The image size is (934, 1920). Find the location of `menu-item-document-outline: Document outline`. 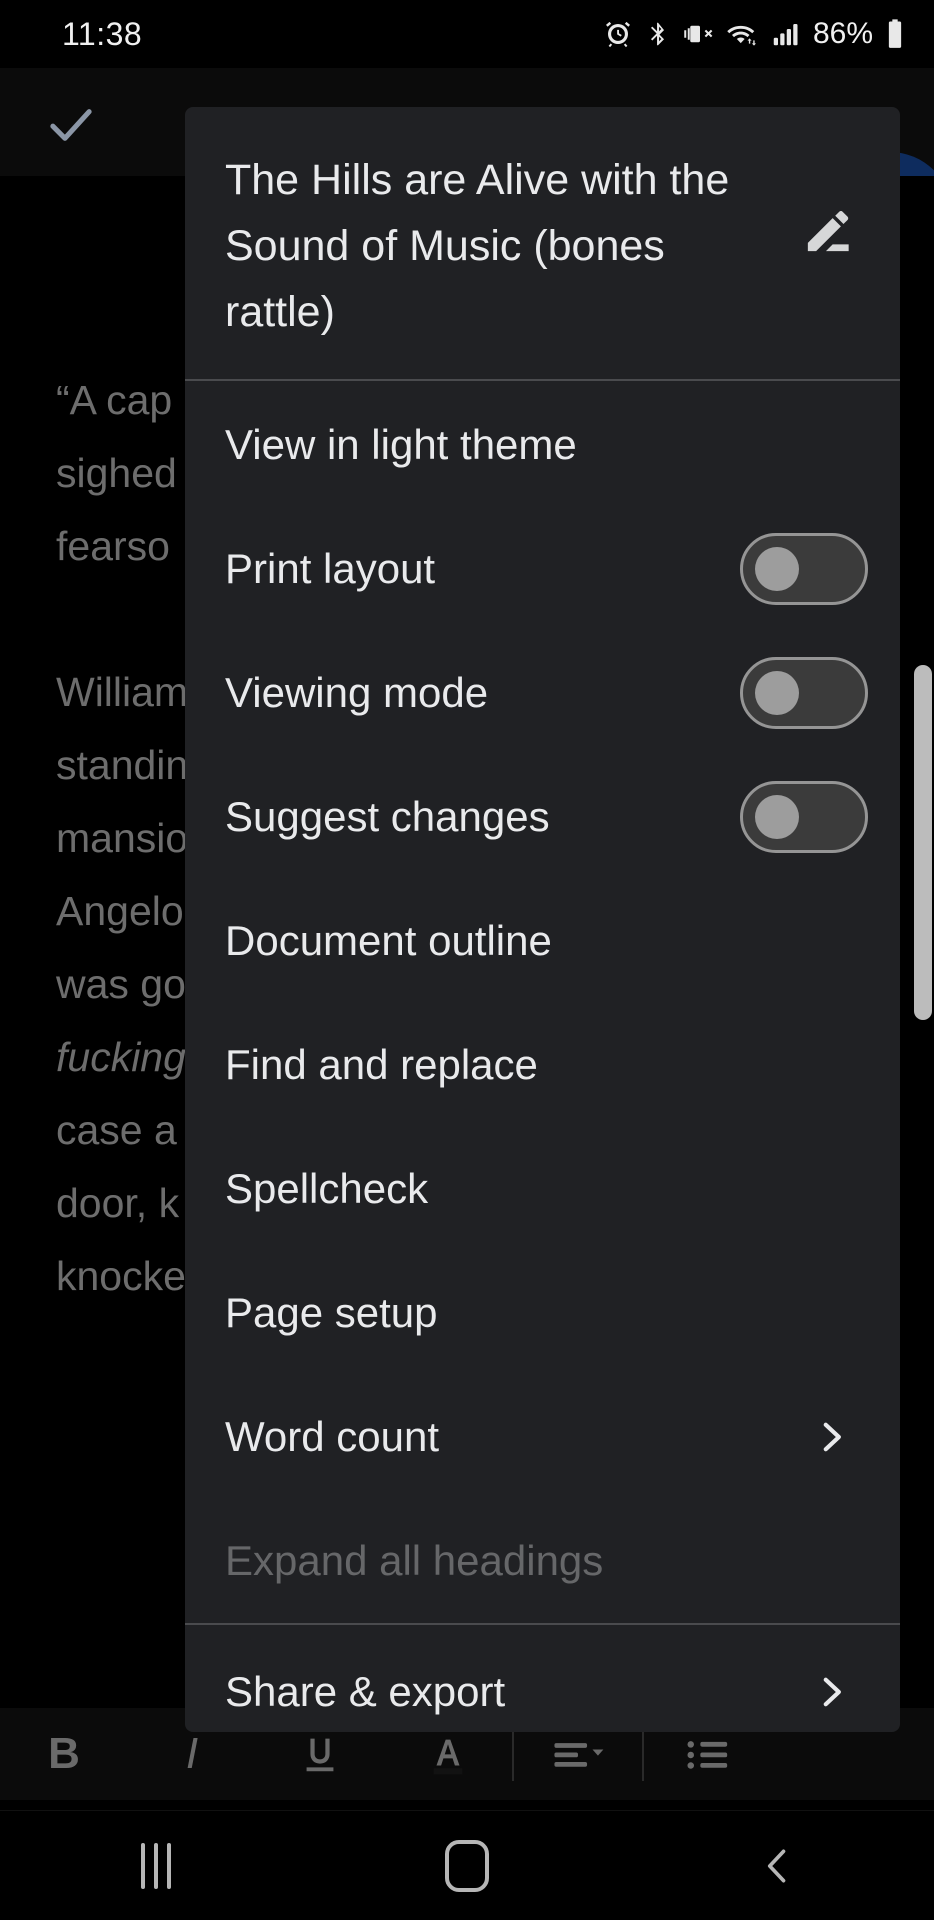

menu-item-document-outline: Document outline is located at coordinates (542, 941).